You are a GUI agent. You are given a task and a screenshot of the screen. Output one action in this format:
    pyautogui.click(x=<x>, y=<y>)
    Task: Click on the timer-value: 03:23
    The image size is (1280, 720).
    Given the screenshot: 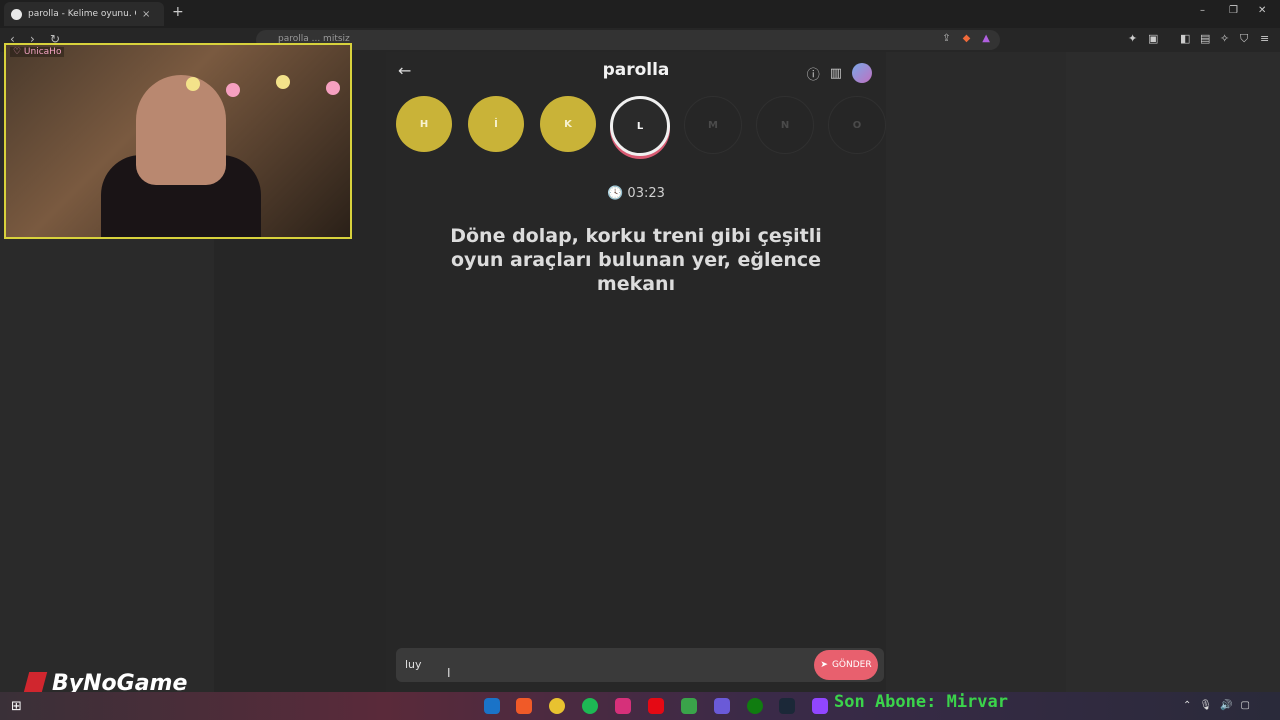 What is the action you would take?
    pyautogui.click(x=646, y=193)
    